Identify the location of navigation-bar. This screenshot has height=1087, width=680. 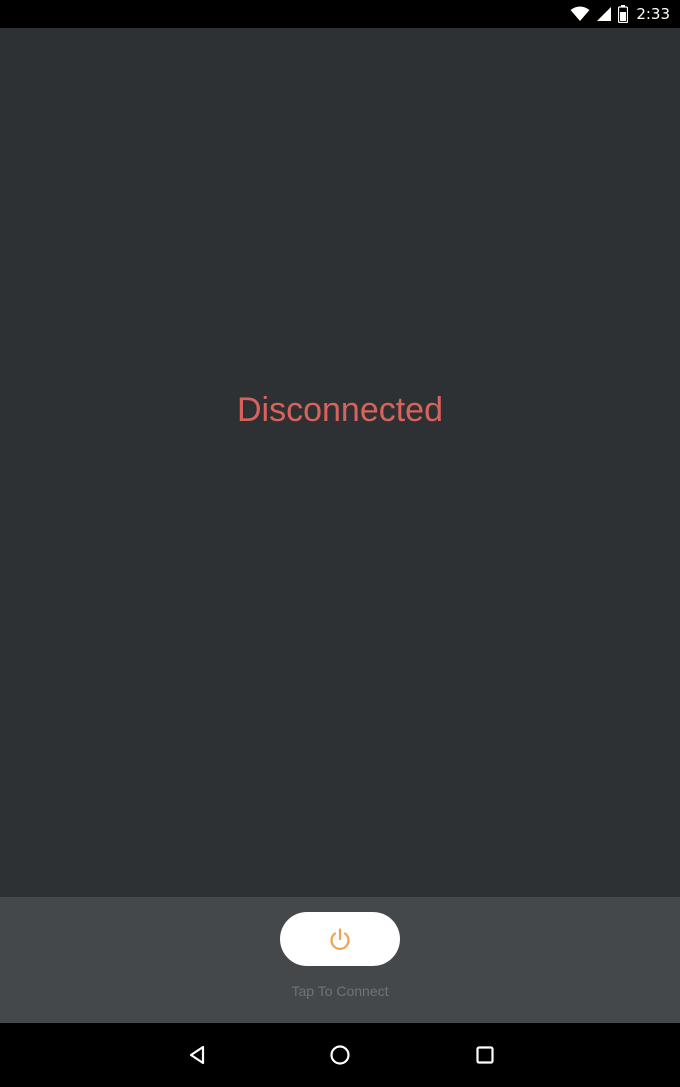
(340, 1055).